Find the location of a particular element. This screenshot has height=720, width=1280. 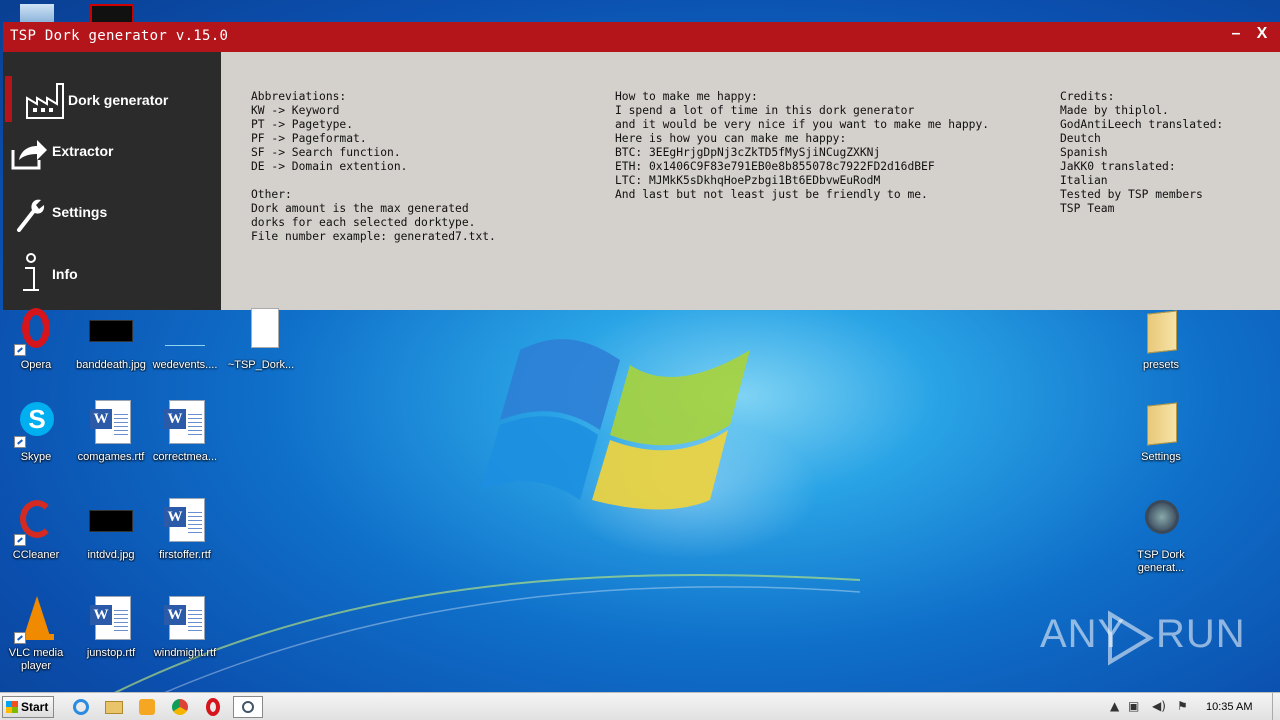

start-button: Start is located at coordinates (28, 707).